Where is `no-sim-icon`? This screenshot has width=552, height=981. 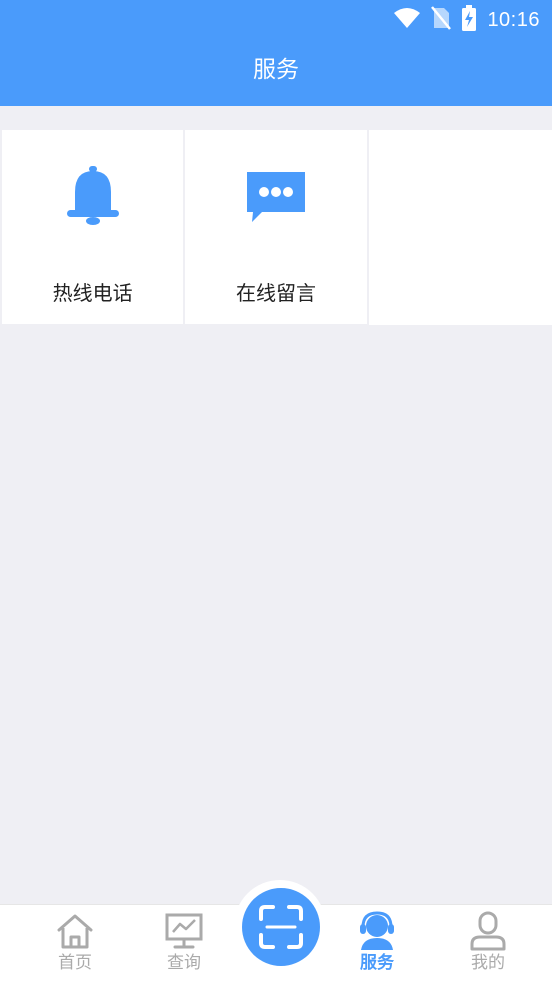 no-sim-icon is located at coordinates (441, 20).